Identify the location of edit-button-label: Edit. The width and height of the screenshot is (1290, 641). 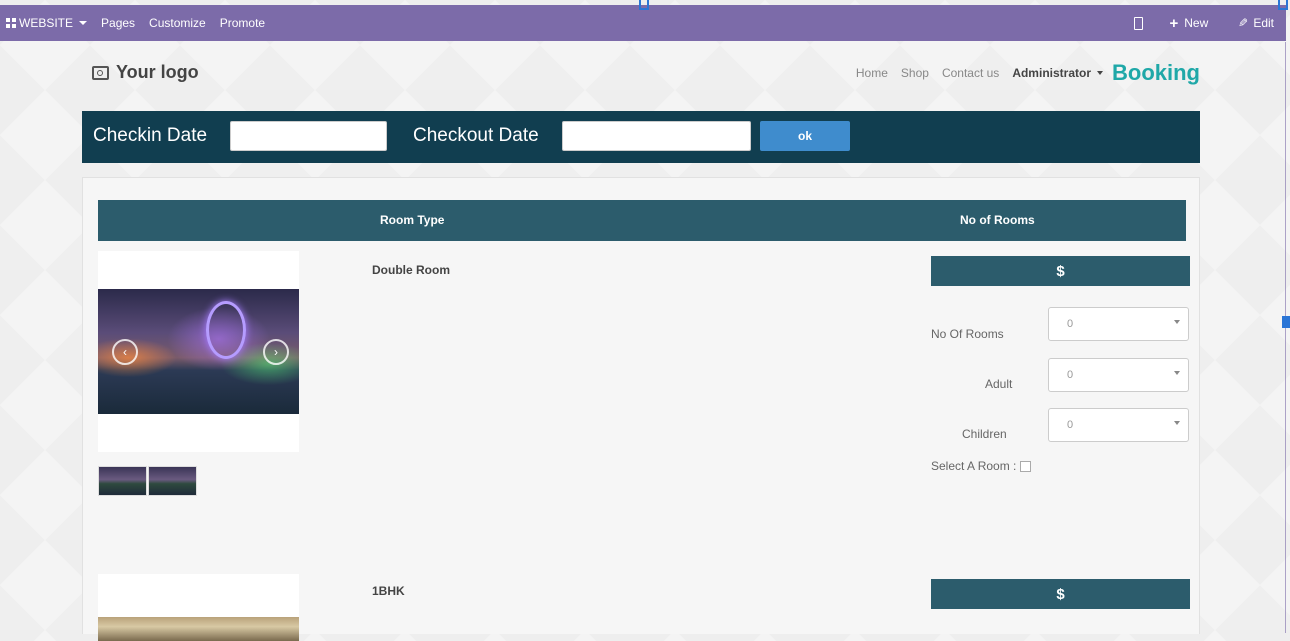
(1263, 23).